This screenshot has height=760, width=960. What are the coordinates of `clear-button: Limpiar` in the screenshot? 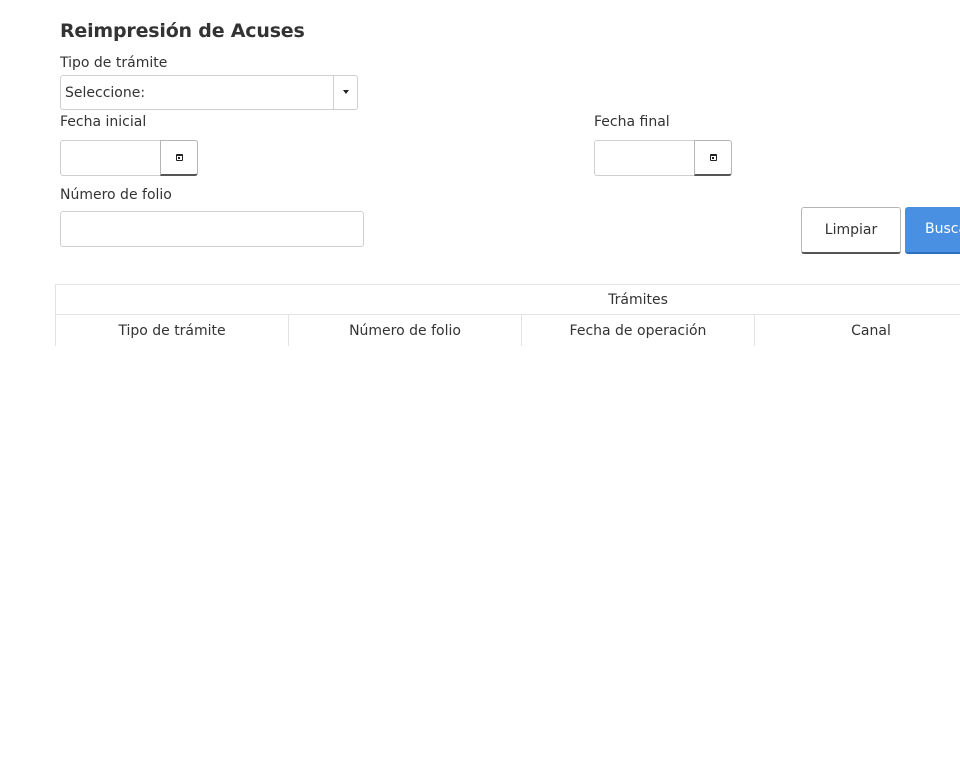 It's located at (851, 230).